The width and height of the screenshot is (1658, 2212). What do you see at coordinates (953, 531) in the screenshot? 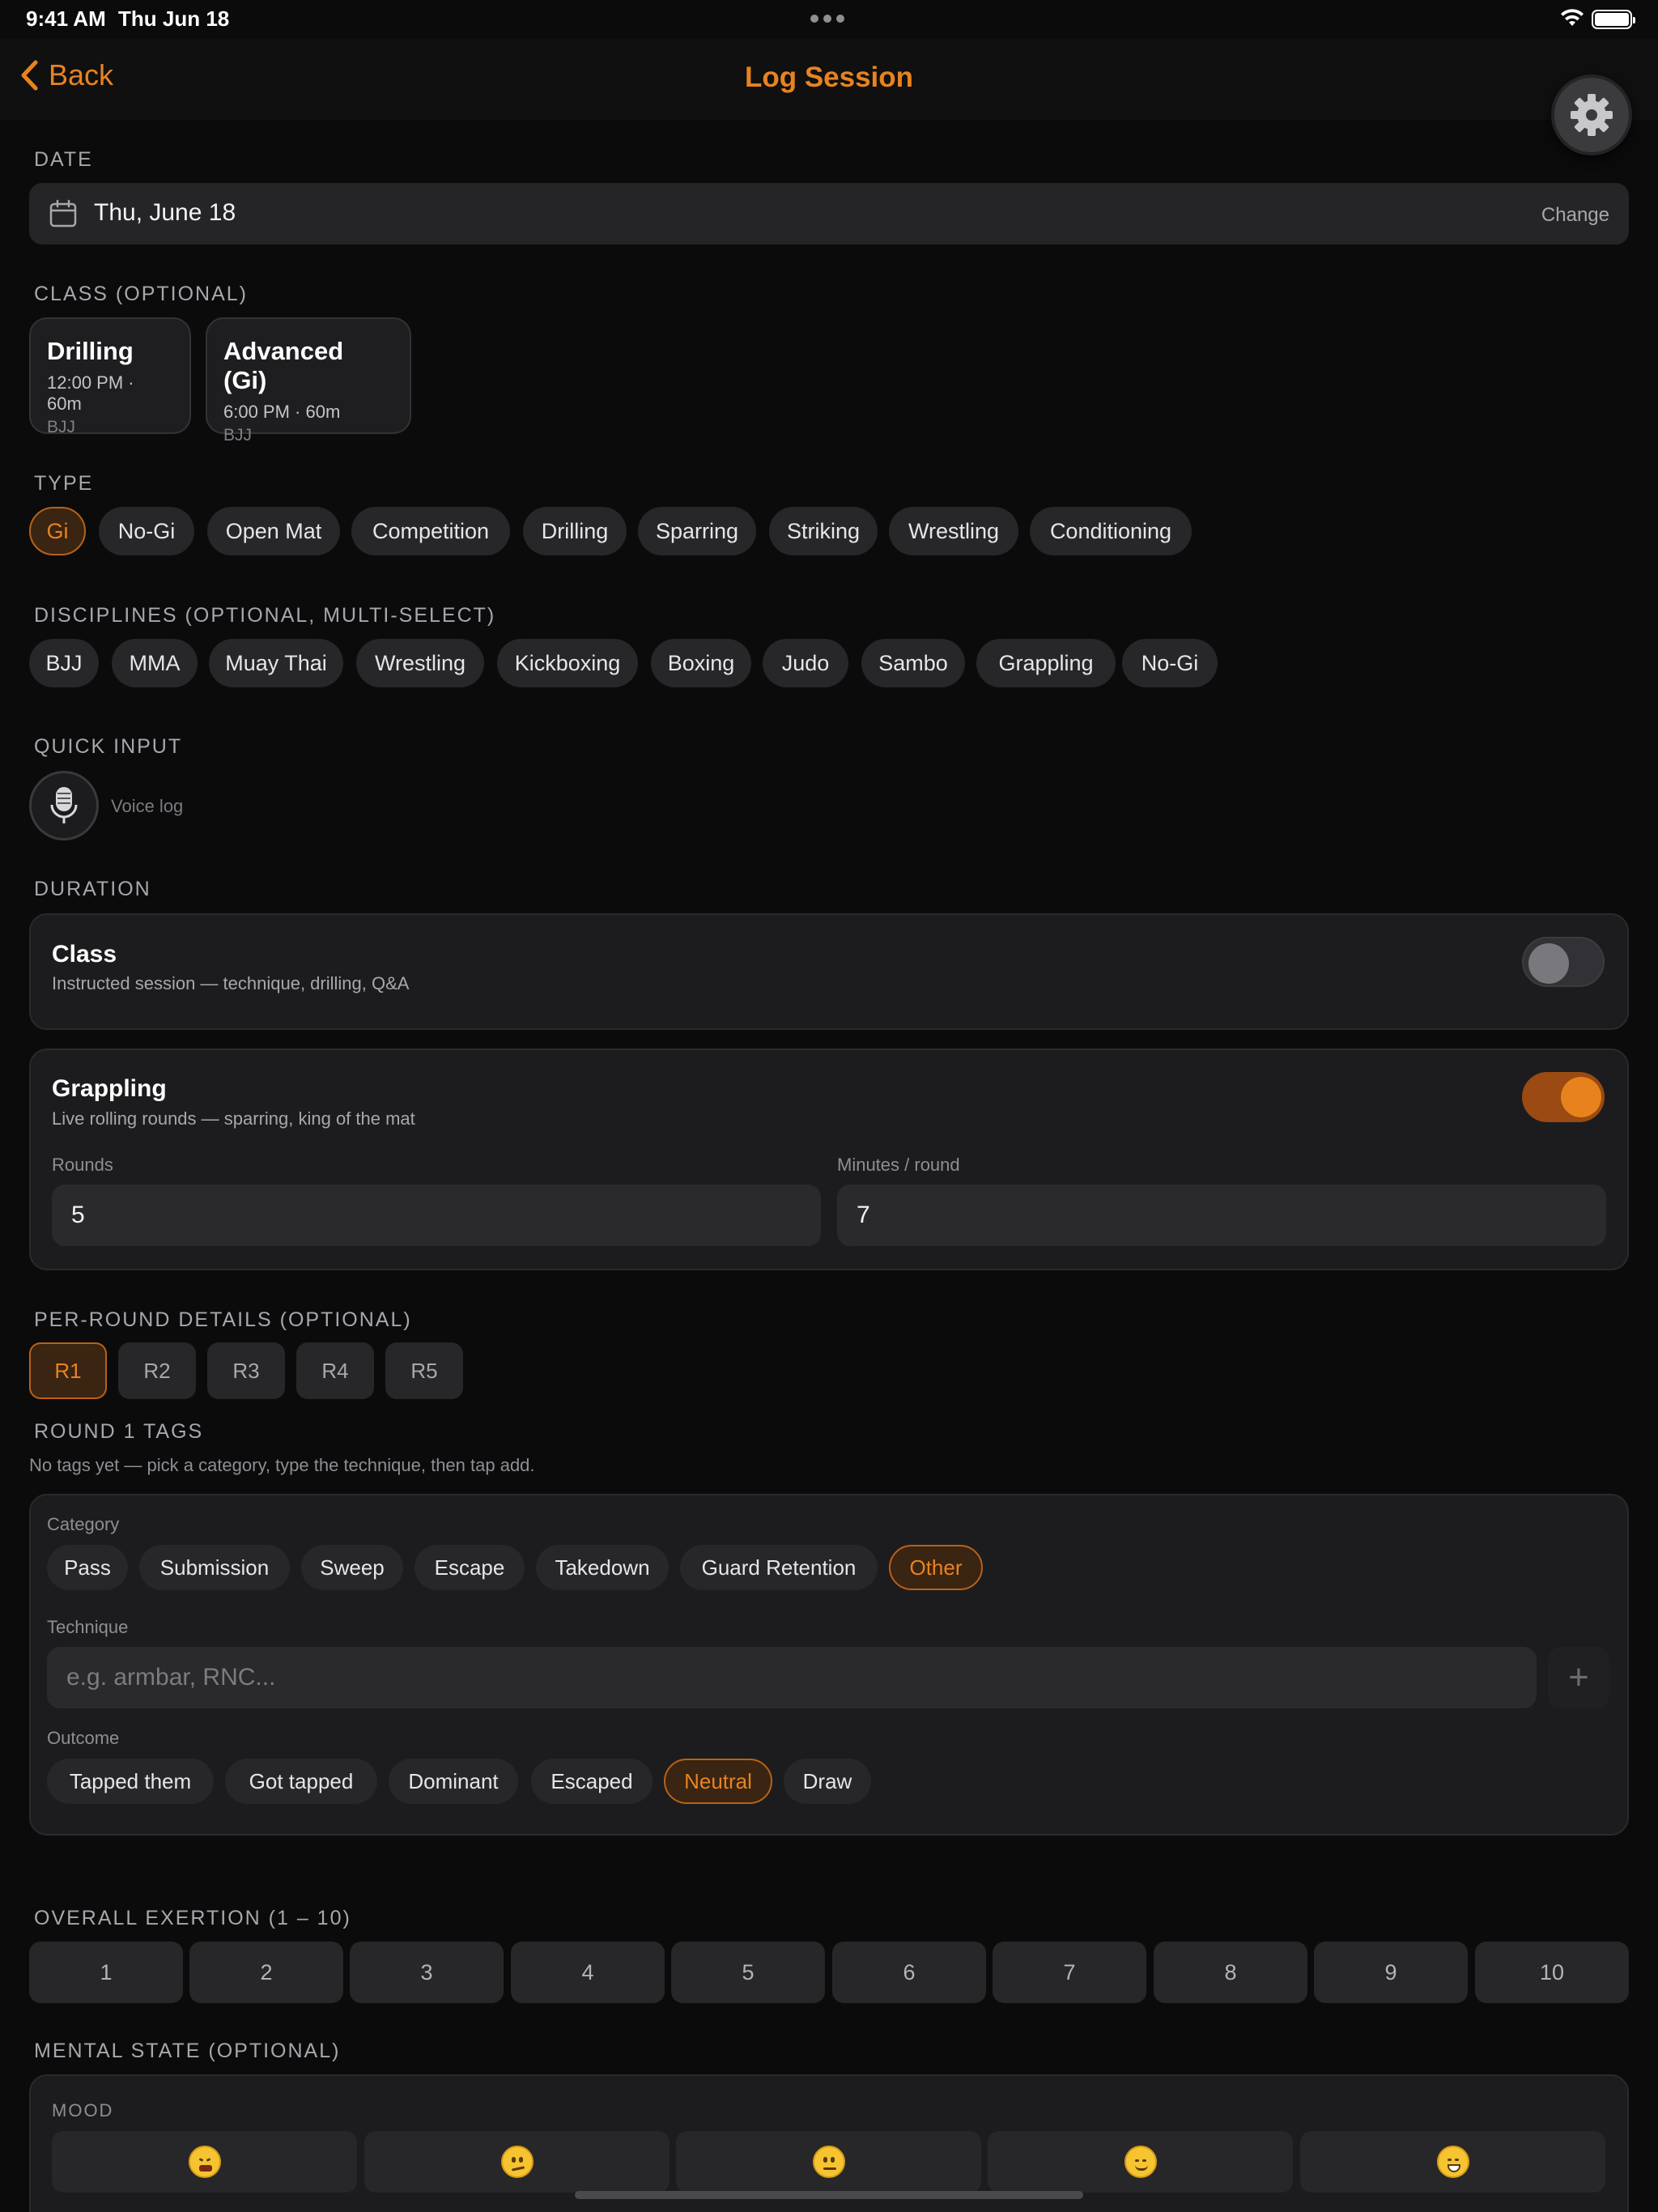
I see `type-chip-wrestling: Wrestling` at bounding box center [953, 531].